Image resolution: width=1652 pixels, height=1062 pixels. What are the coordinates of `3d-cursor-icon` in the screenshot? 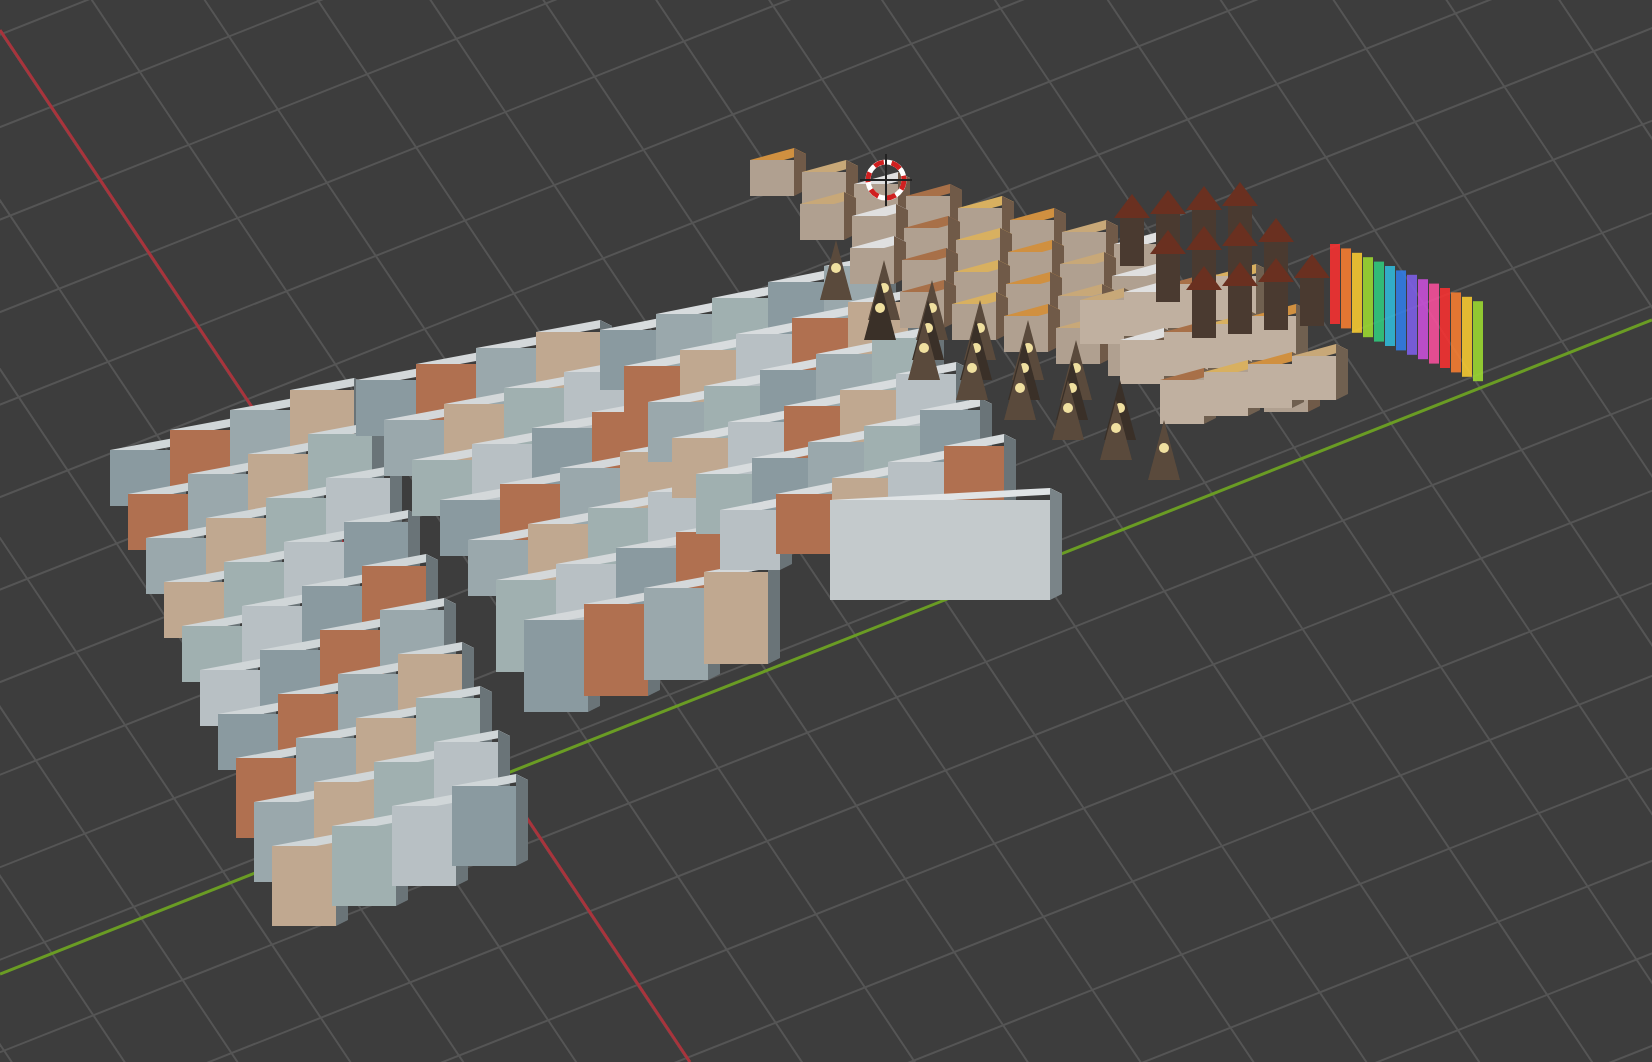 It's located at (886, 180).